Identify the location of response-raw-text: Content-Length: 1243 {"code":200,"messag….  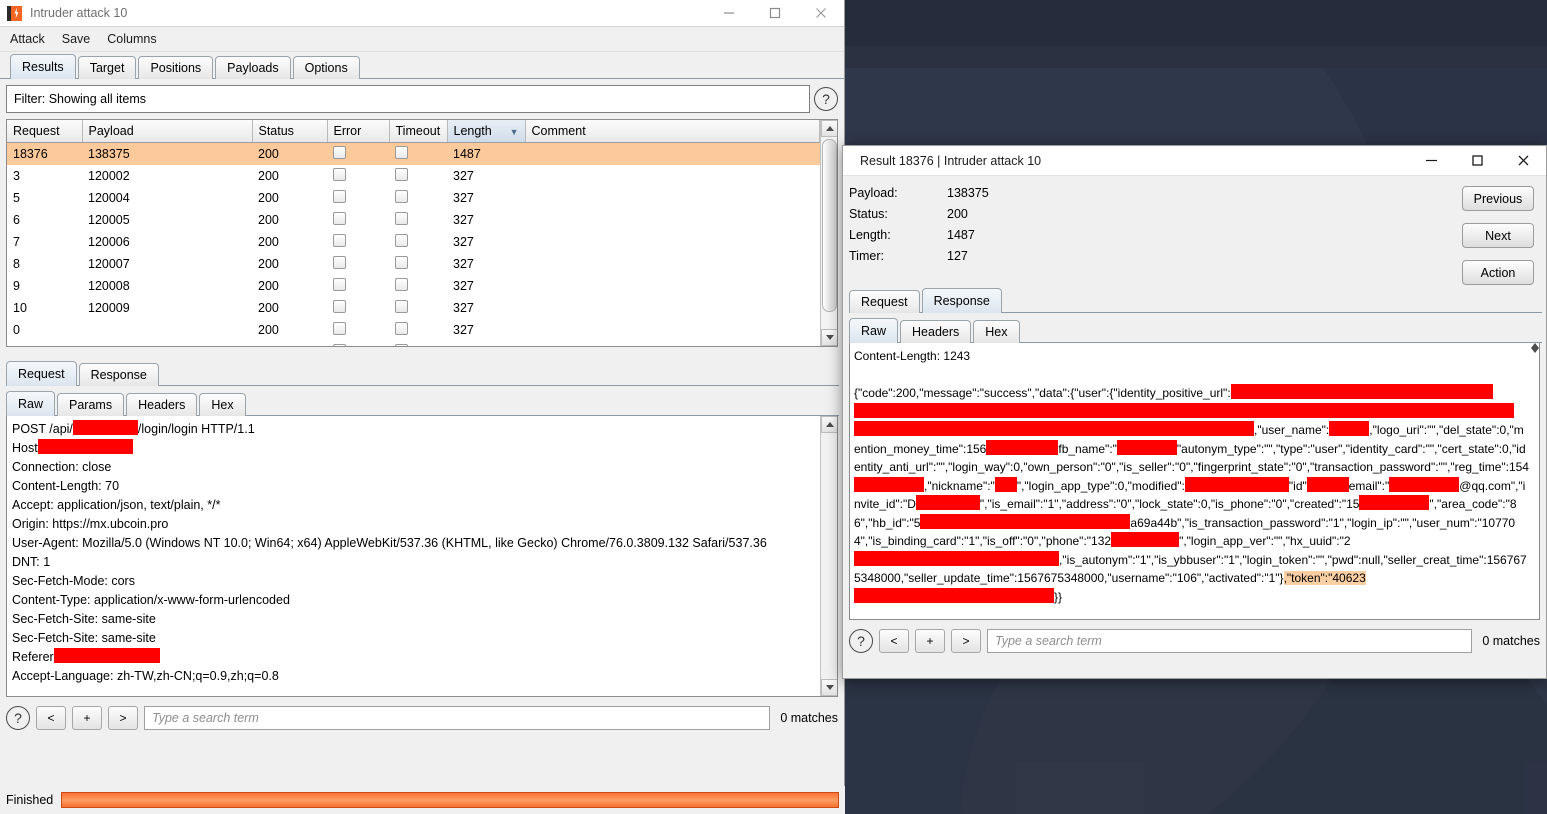
(1190, 481).